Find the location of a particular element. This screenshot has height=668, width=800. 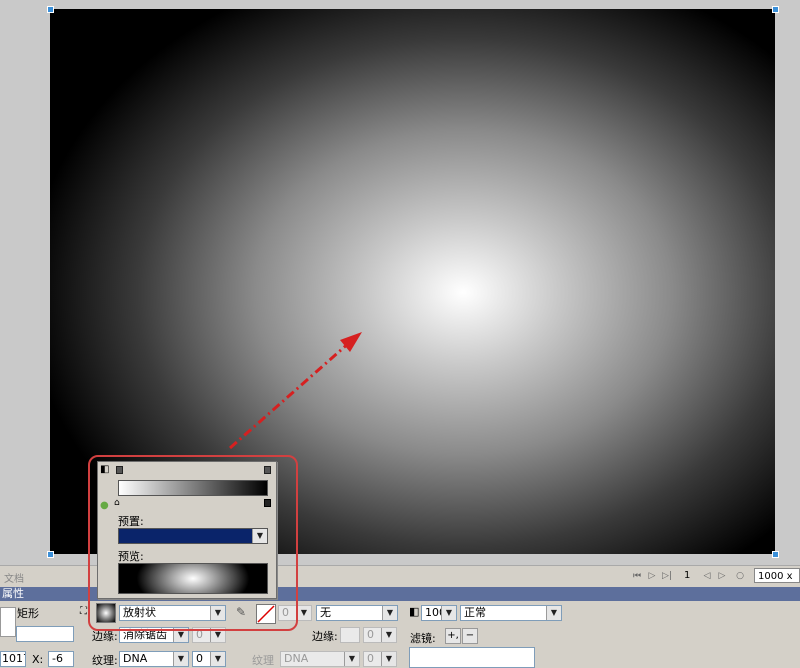

annotation-highlight is located at coordinates (193, 543).